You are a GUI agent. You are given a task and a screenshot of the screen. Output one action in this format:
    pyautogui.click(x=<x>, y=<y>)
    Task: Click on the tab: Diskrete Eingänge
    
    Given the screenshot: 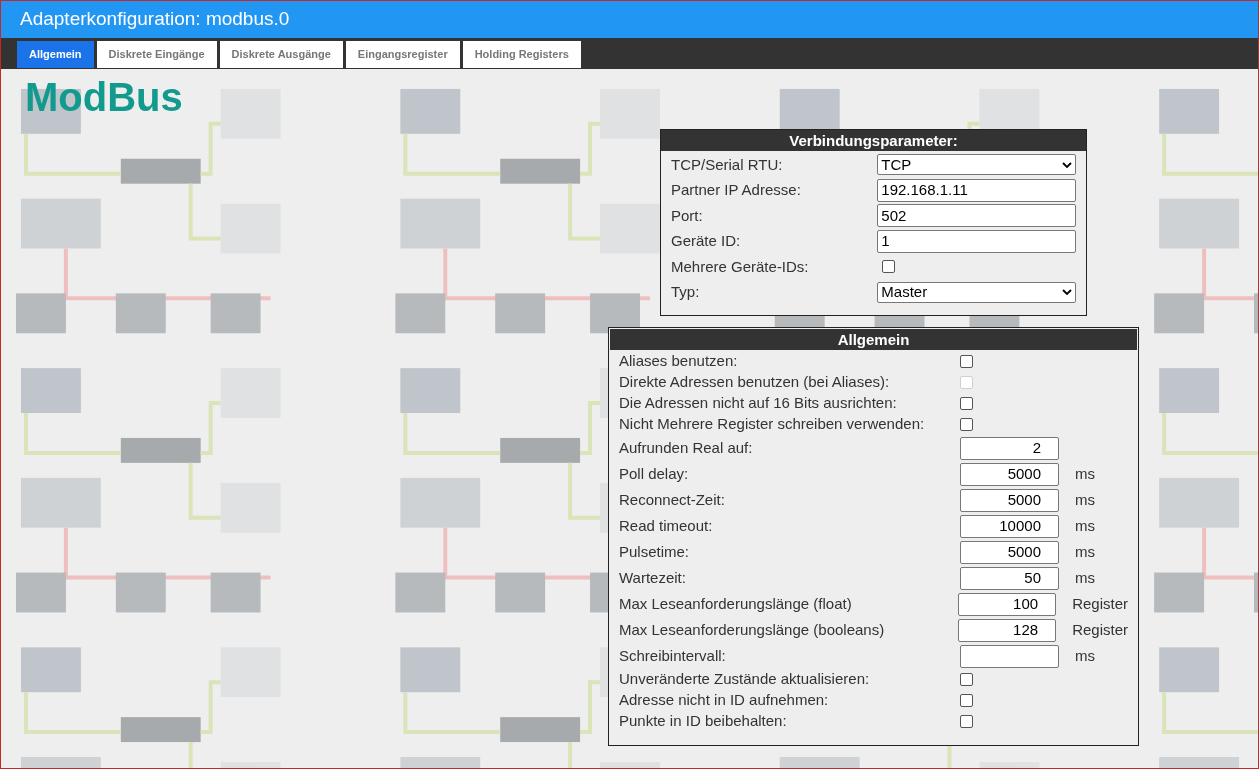 What is the action you would take?
    pyautogui.click(x=156, y=54)
    